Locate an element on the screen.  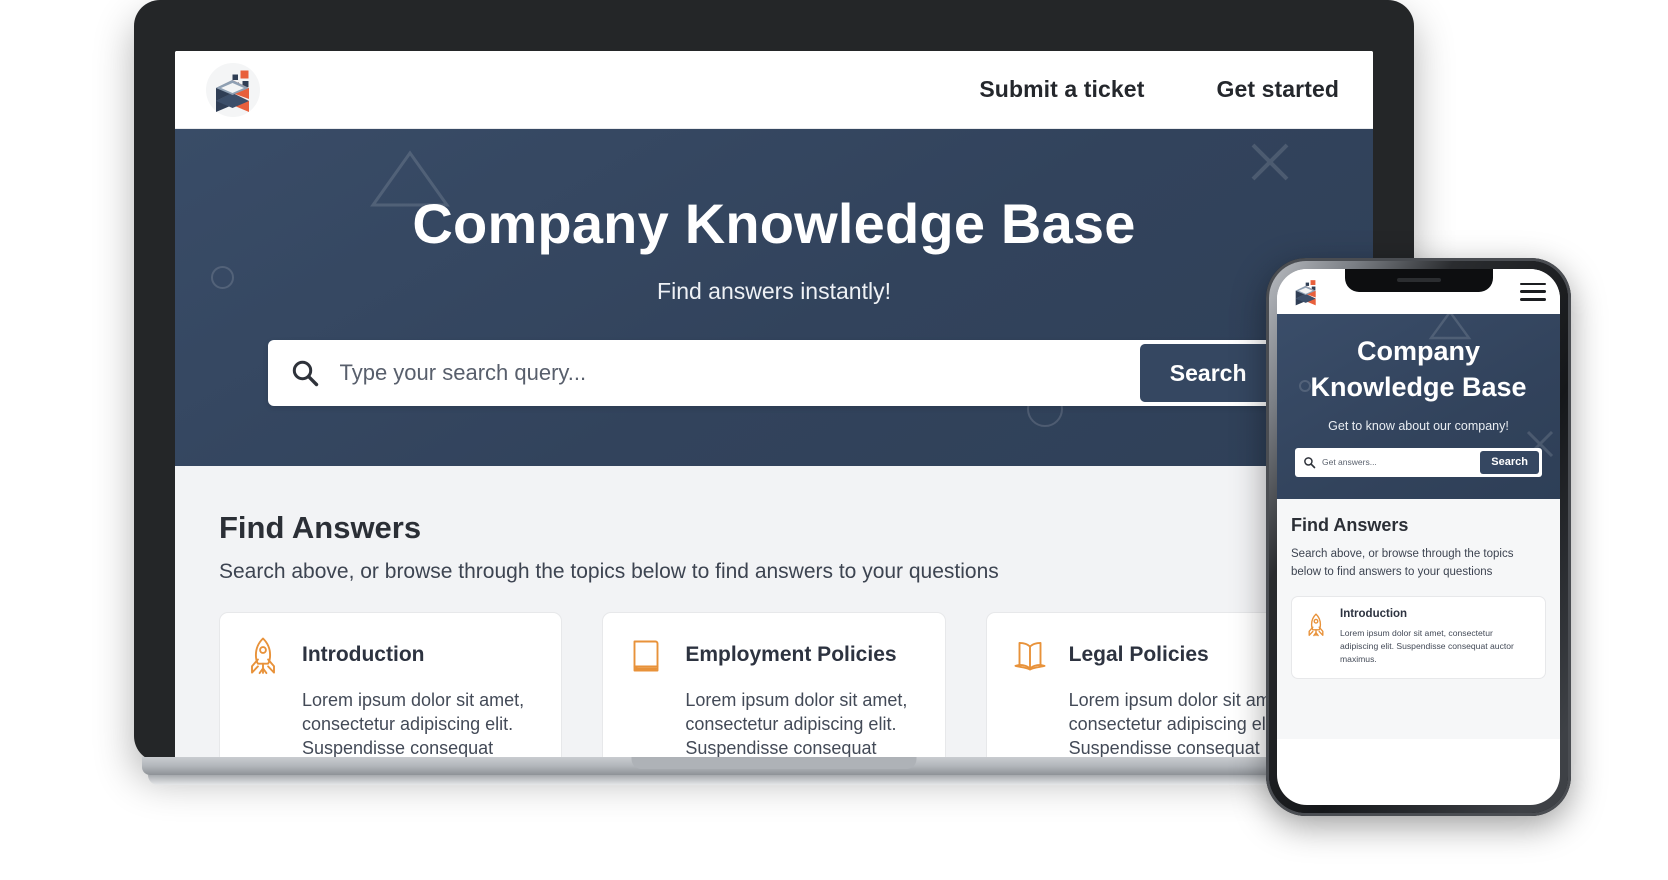
find-answers-title: Find Answers is located at coordinates (320, 527).